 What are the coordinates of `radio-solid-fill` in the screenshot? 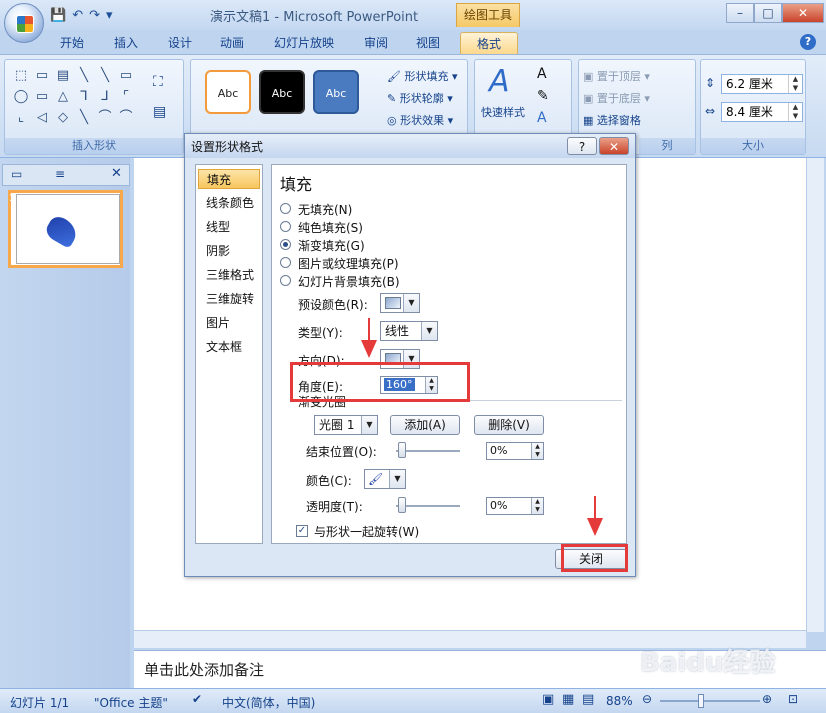 It's located at (285, 226).